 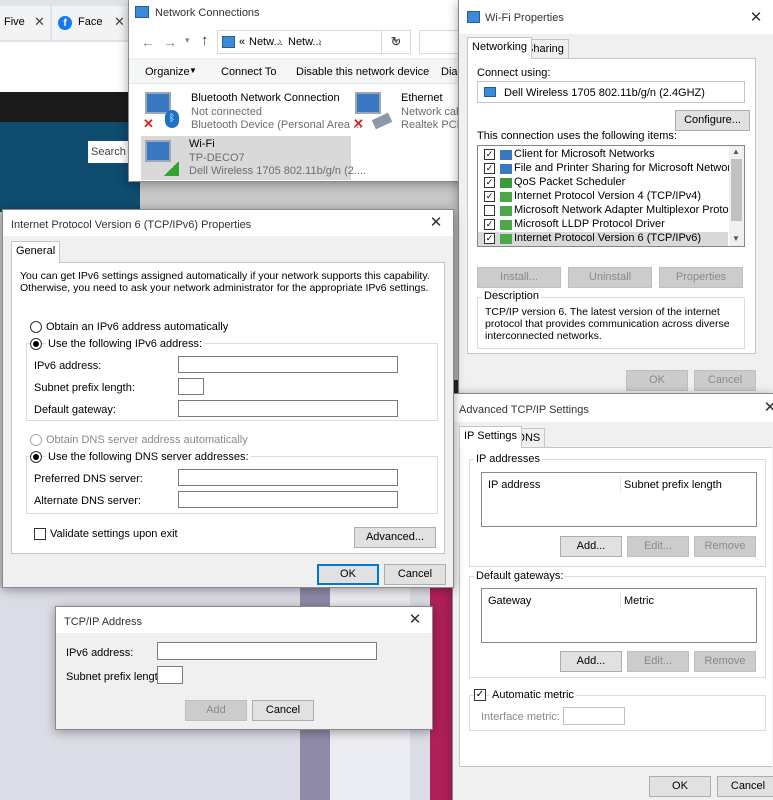 I want to click on connect-using-label: Connect using:, so click(x=514, y=73).